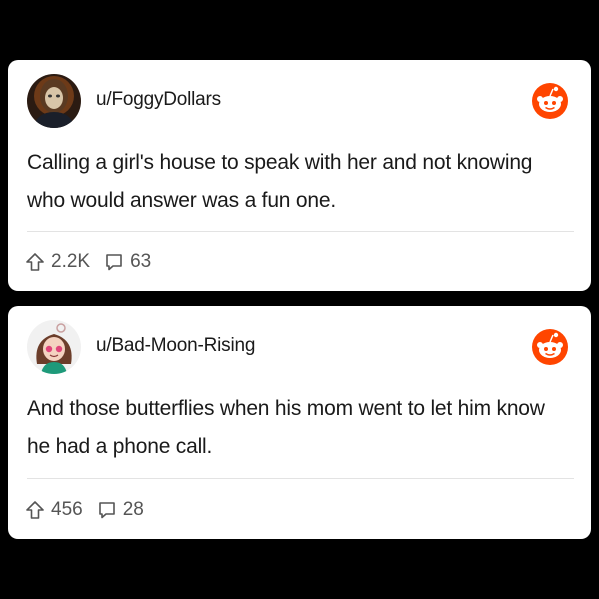 Image resolution: width=599 pixels, height=599 pixels. I want to click on comment-count: 63, so click(141, 261).